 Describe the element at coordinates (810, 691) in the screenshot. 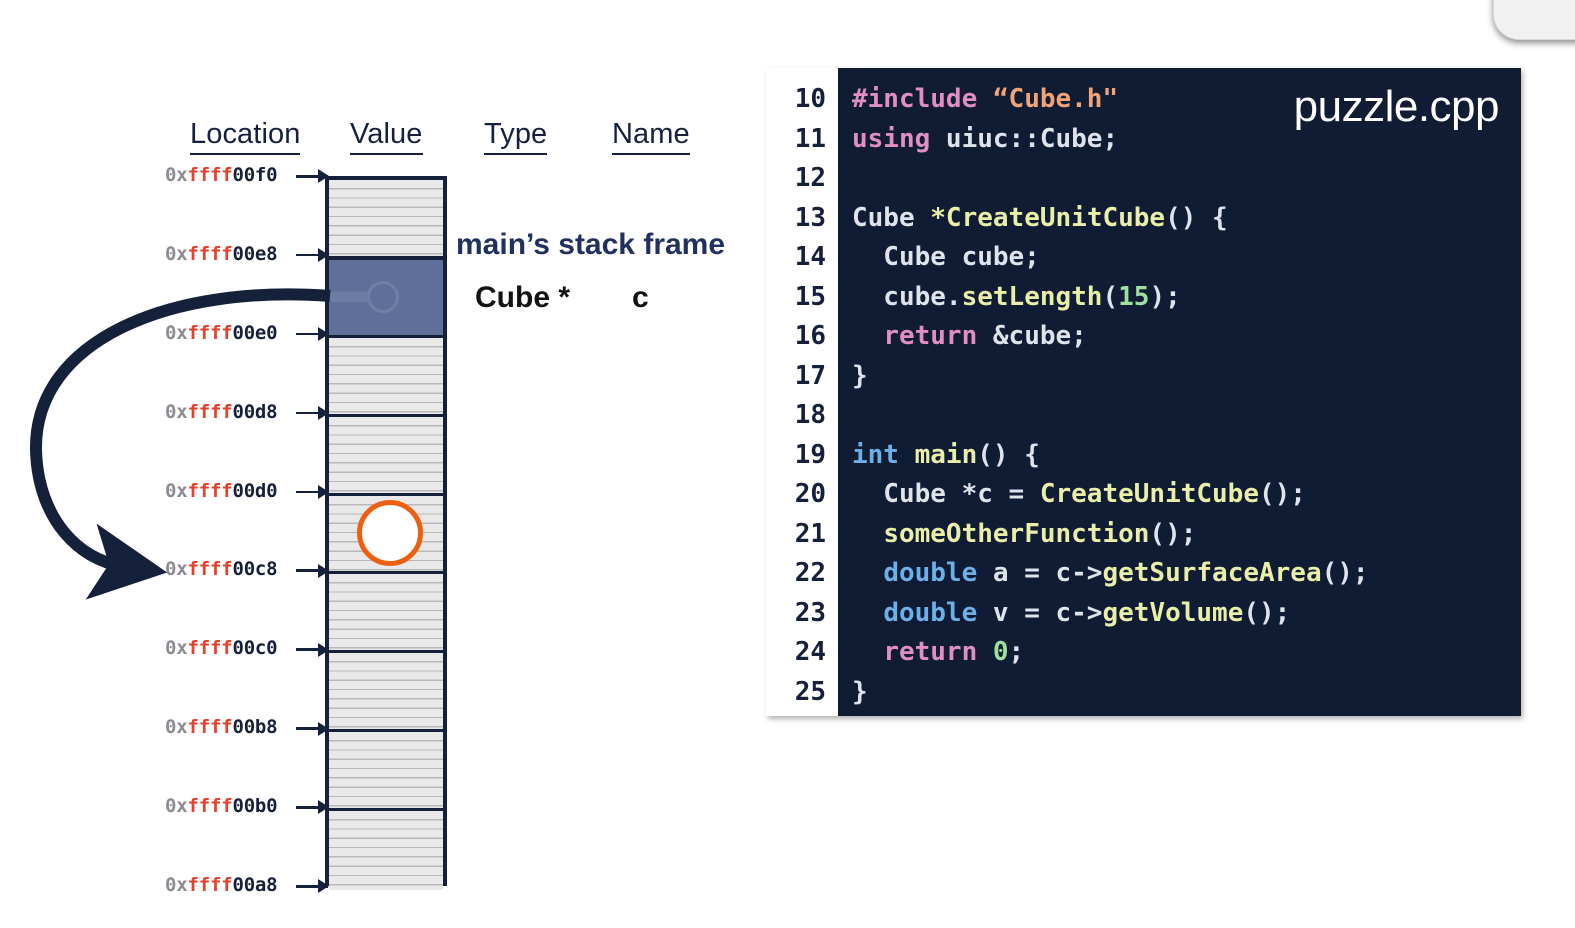

I see `line-number: 25` at that location.